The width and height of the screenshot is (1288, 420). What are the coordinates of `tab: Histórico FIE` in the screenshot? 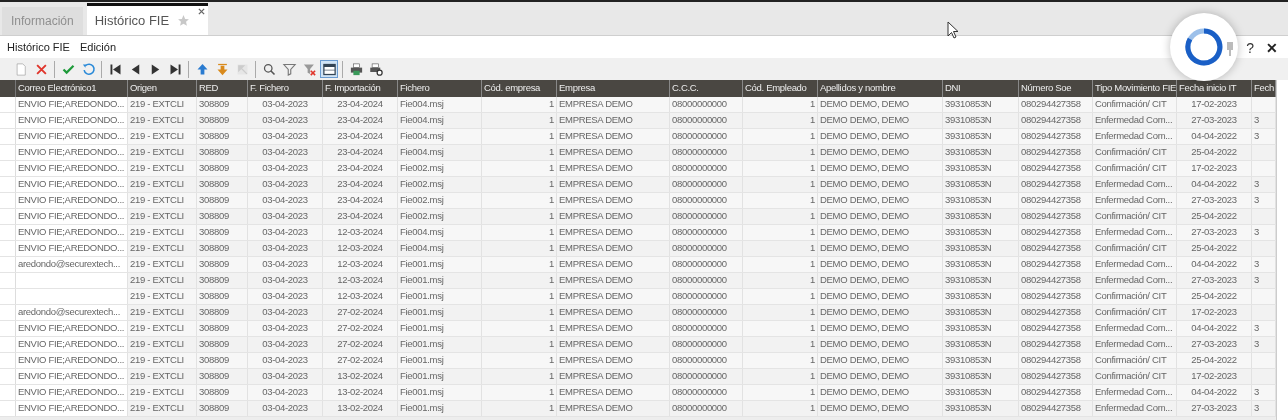 It's located at (147, 19).